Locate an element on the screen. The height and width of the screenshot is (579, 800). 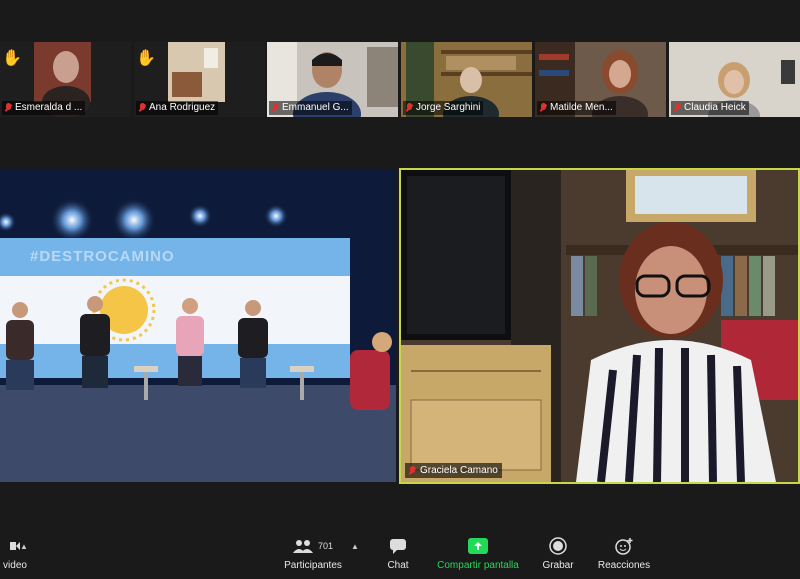
record-button: Grabar is located at coordinates (558, 553).